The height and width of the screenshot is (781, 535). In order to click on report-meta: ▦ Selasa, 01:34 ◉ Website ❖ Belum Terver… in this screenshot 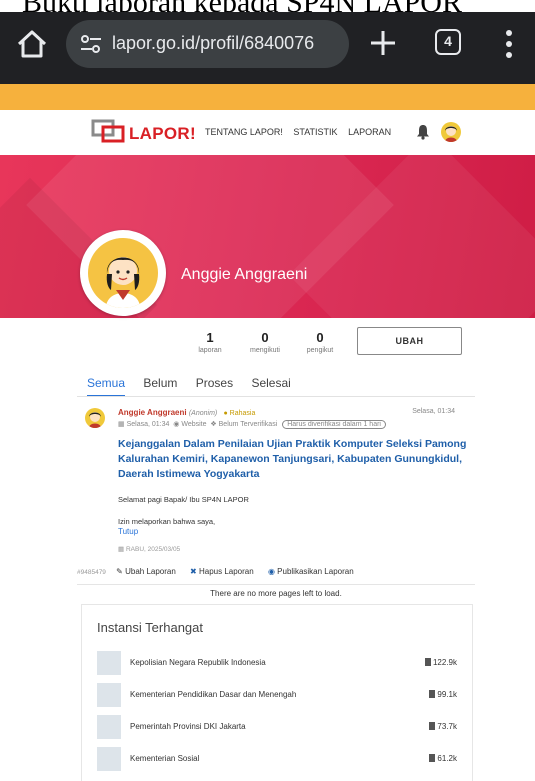, I will do `click(252, 424)`.